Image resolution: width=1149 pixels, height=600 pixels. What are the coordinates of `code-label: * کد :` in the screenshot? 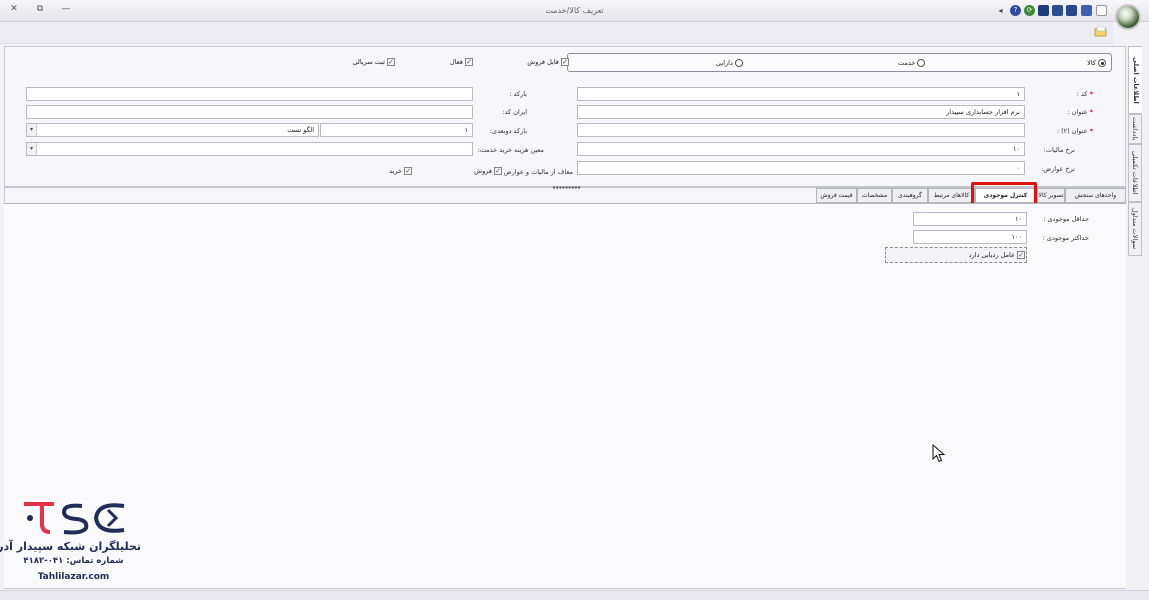 It's located at (1084, 94).